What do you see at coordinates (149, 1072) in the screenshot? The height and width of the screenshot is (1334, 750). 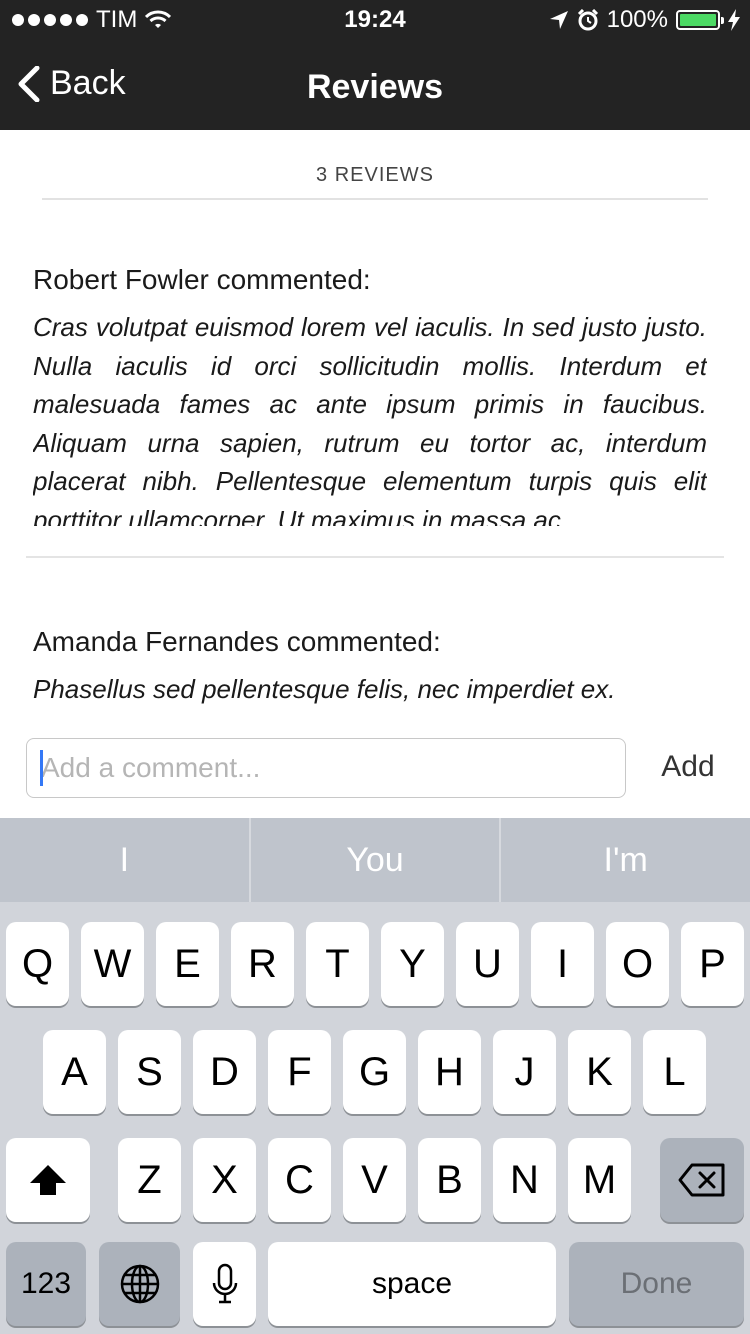 I see `key-s: S` at bounding box center [149, 1072].